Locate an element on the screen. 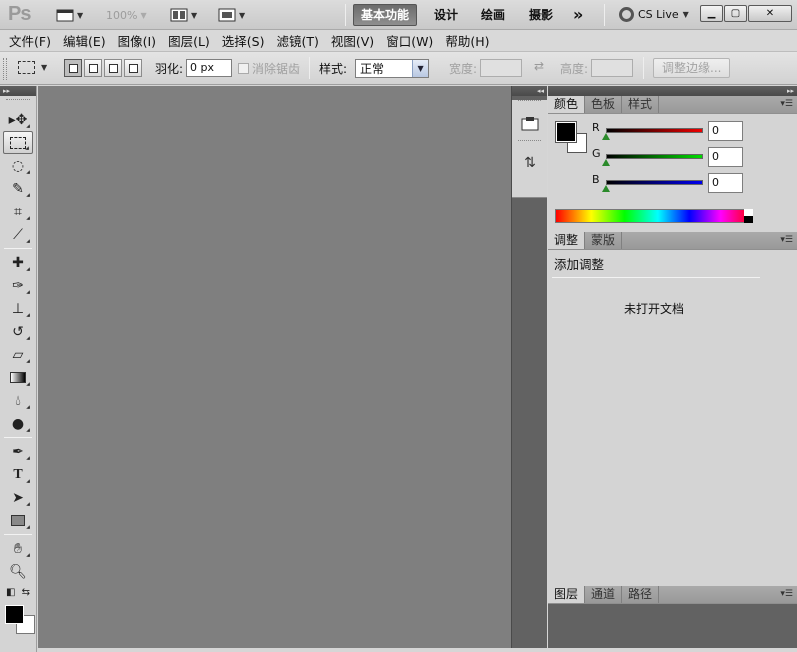 Image resolution: width=797 pixels, height=652 pixels. clone-stamp-tool-icon: ⊥ is located at coordinates (18, 308).